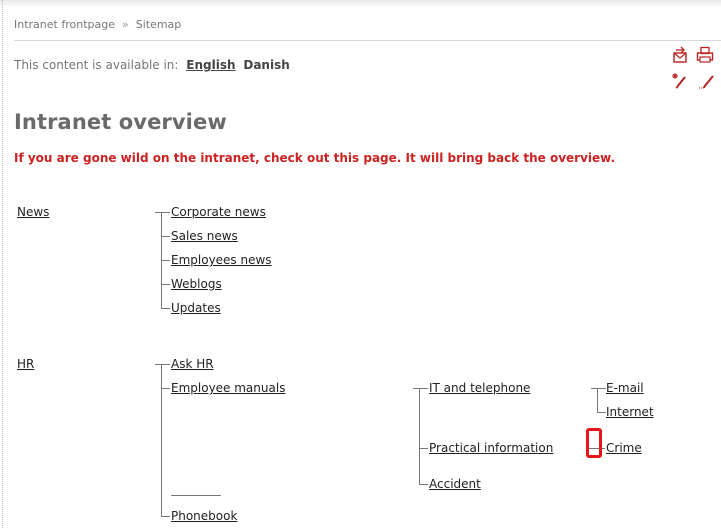 Image resolution: width=721 pixels, height=528 pixels. Describe the element at coordinates (196, 284) in the screenshot. I see `sitemap-weblogs: Weblogs` at that location.